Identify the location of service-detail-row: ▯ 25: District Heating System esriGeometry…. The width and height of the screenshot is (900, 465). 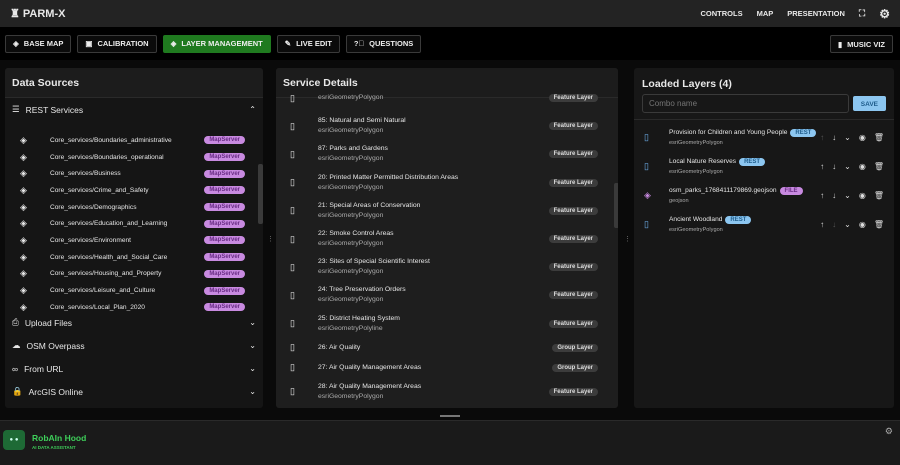
(447, 324).